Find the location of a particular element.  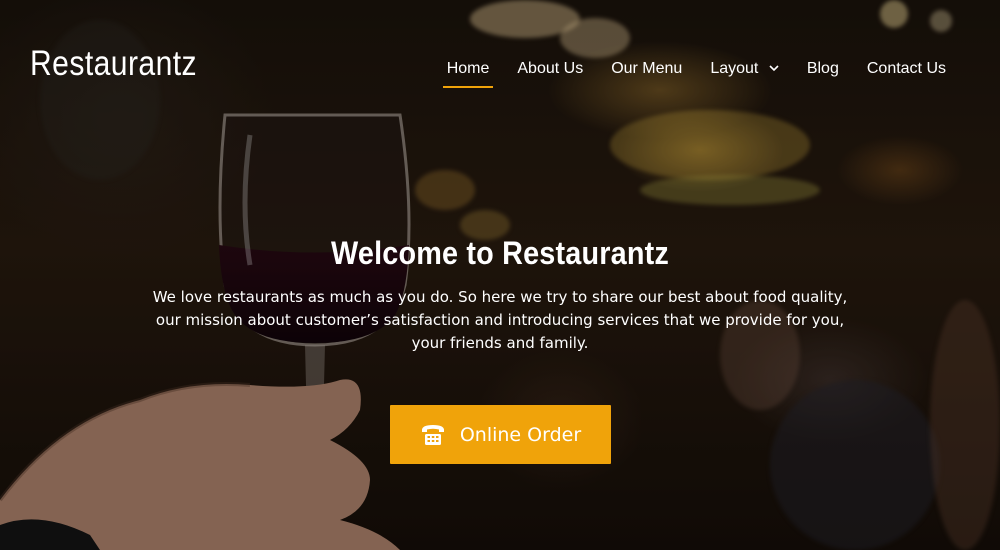

site-logo: Restaurantz is located at coordinates (113, 64).